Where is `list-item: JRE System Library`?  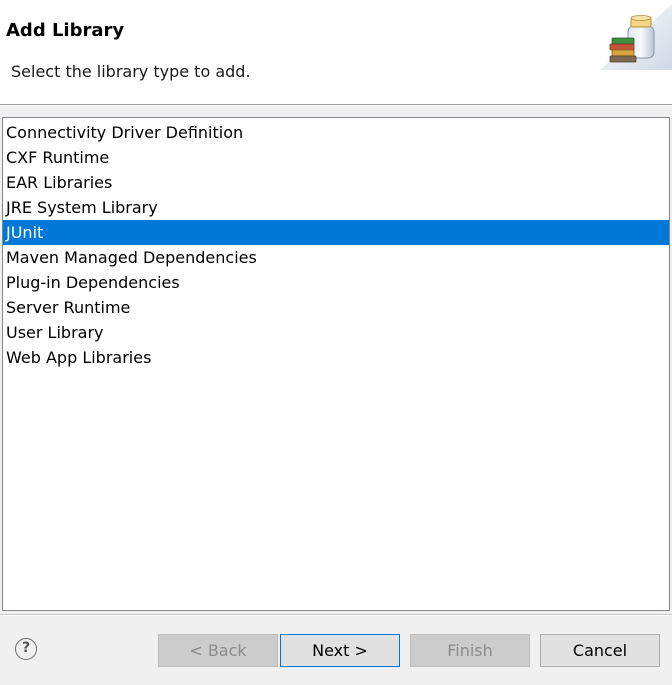 list-item: JRE System Library is located at coordinates (336, 207).